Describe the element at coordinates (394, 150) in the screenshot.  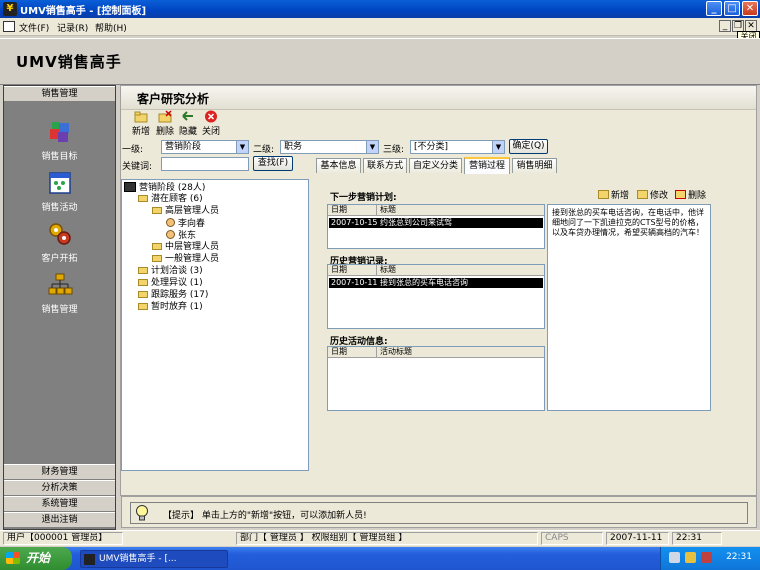
I see `level3-label: 三级:` at that location.